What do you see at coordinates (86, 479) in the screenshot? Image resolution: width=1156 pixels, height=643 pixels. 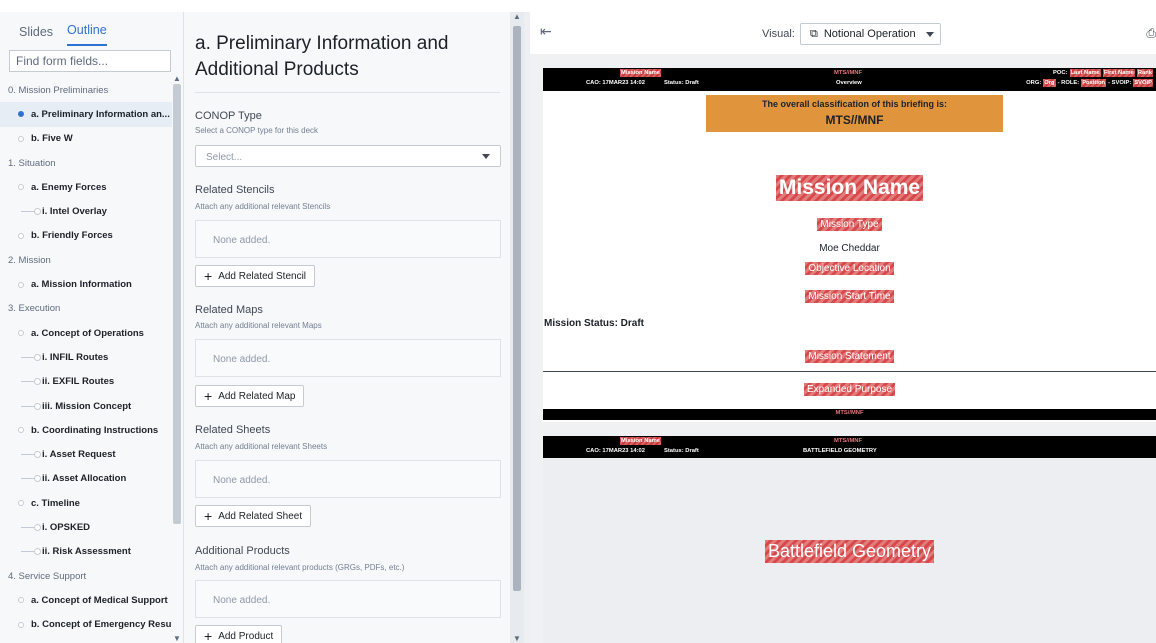 I see `outline-item: ii. Asset Allocation` at bounding box center [86, 479].